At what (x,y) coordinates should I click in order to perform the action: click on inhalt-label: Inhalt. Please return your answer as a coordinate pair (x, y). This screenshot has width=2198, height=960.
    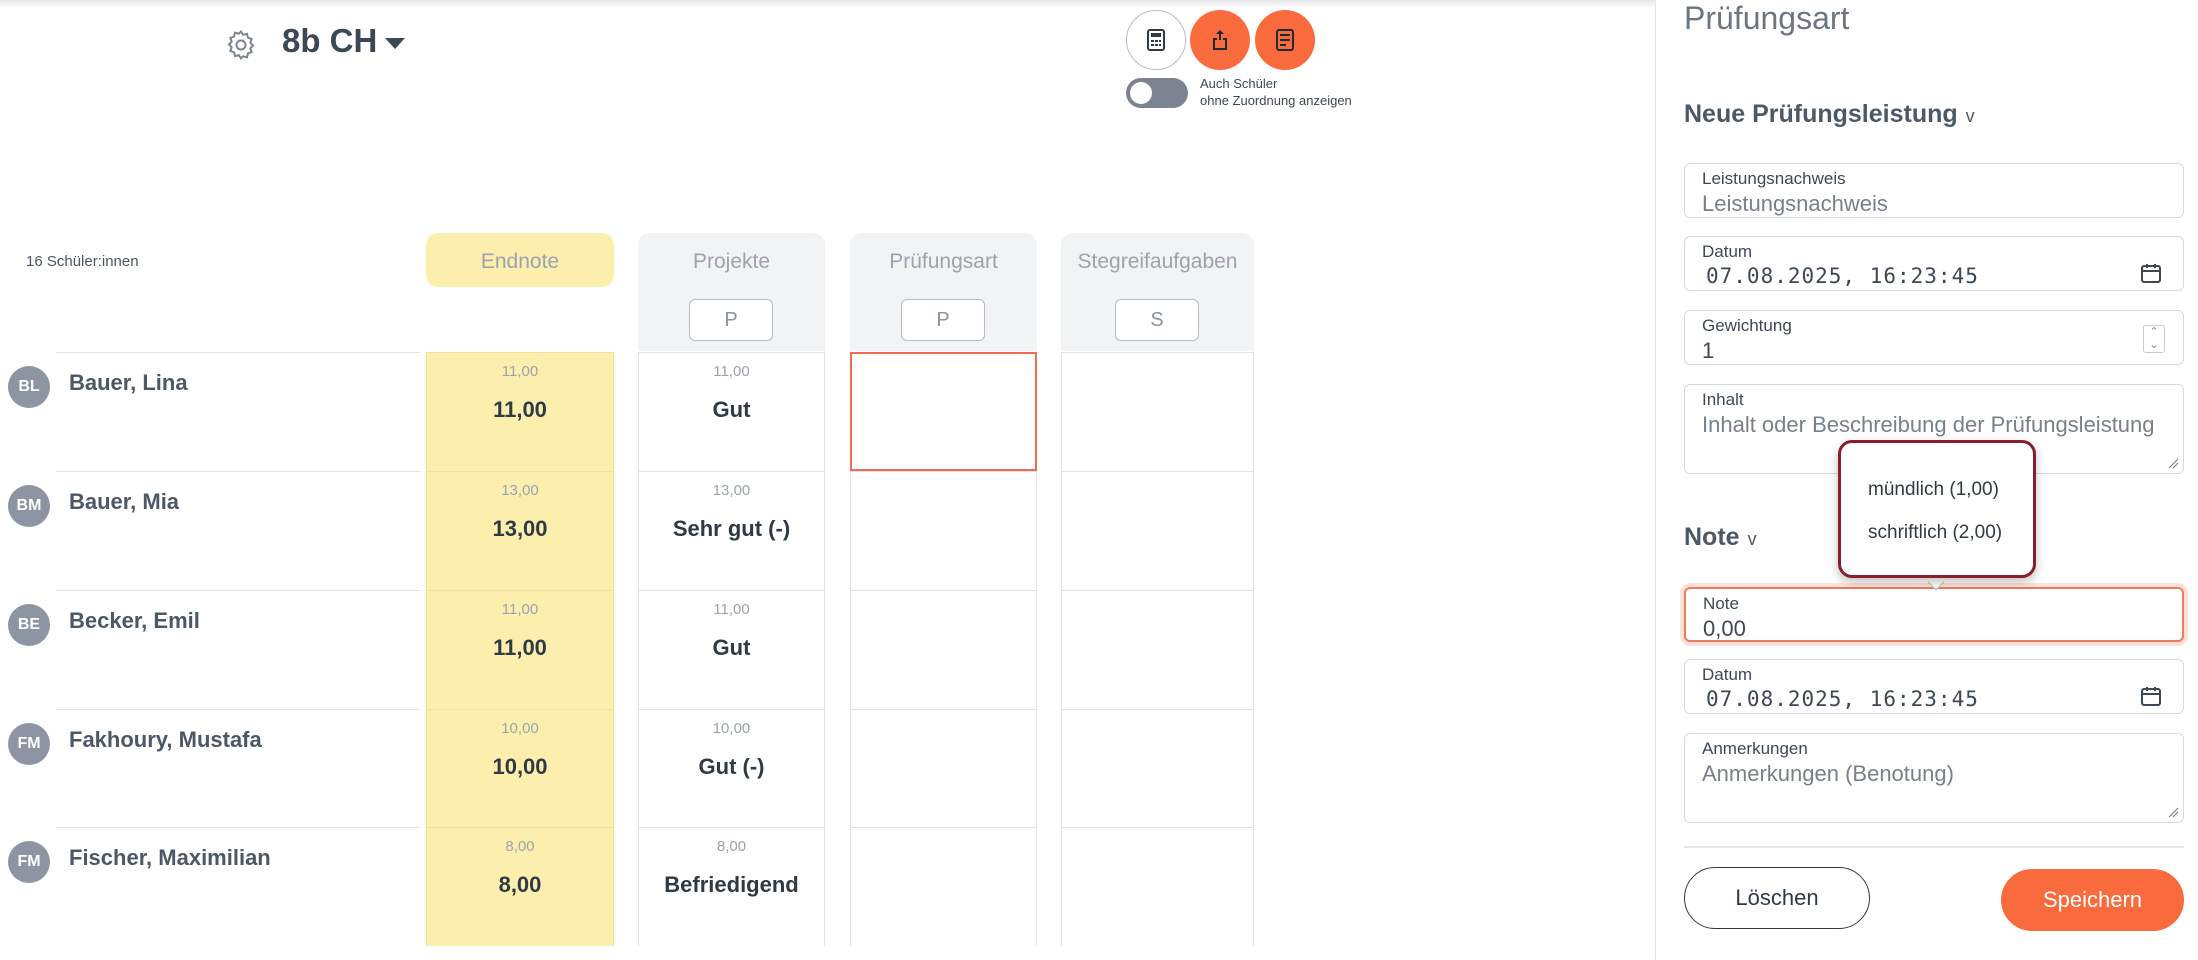
    Looking at the image, I should click on (1723, 399).